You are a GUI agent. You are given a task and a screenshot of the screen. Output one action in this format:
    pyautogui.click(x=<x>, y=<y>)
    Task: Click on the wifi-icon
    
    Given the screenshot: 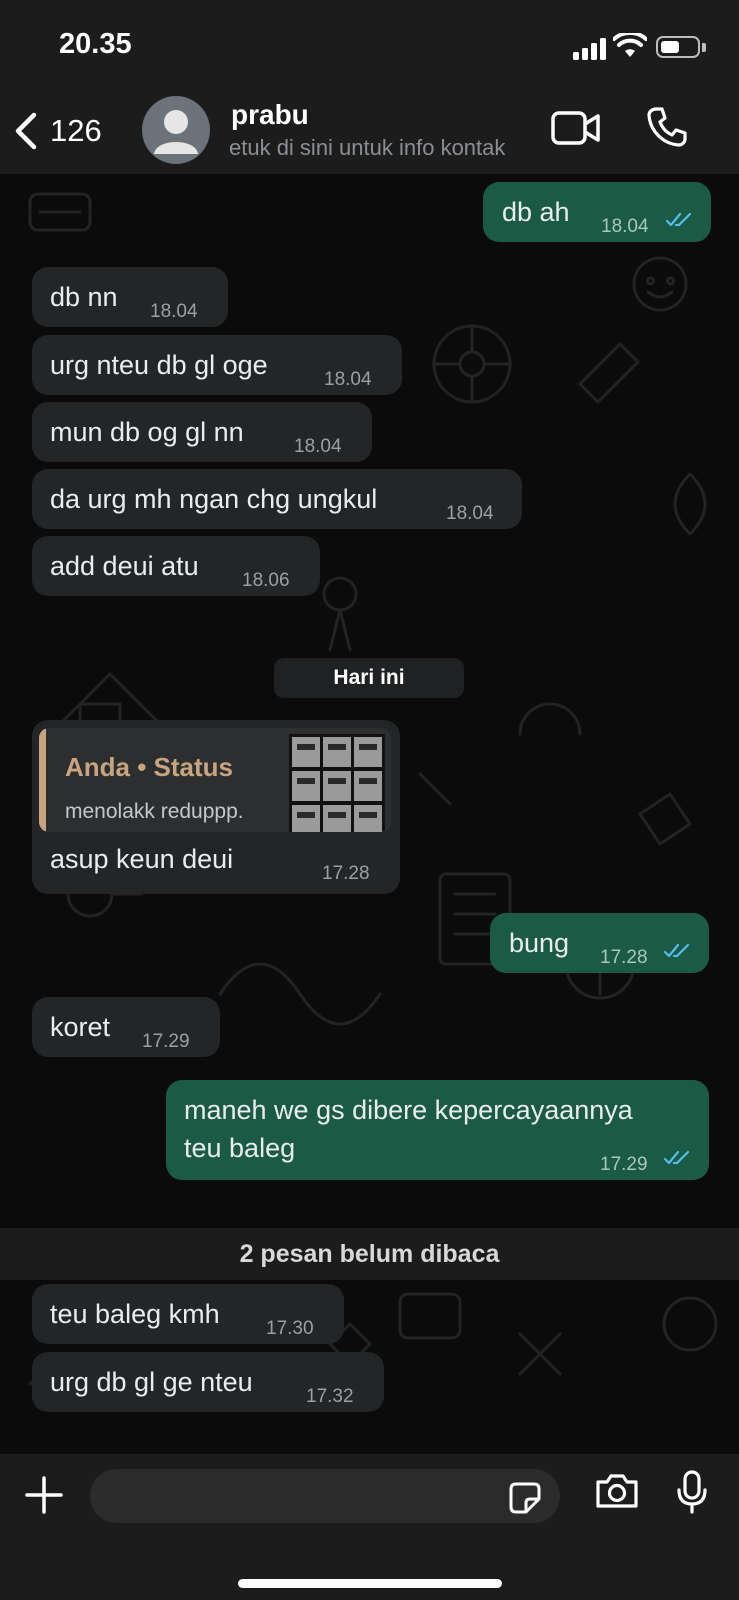 What is the action you would take?
    pyautogui.click(x=630, y=45)
    